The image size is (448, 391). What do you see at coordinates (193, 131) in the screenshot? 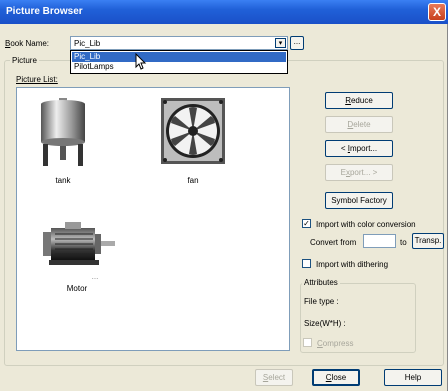
I see `fan-image` at bounding box center [193, 131].